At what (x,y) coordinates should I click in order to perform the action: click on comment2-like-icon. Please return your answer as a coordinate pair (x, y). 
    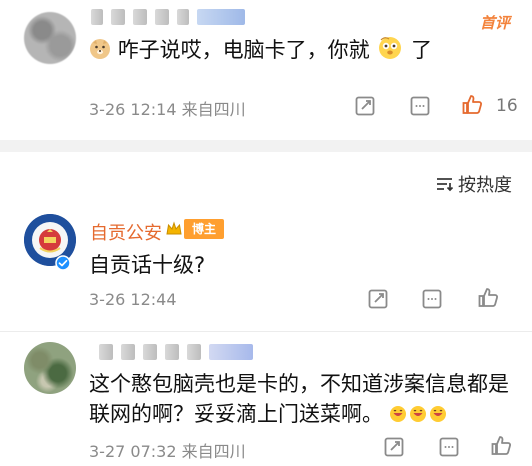
    Looking at the image, I should click on (488, 297).